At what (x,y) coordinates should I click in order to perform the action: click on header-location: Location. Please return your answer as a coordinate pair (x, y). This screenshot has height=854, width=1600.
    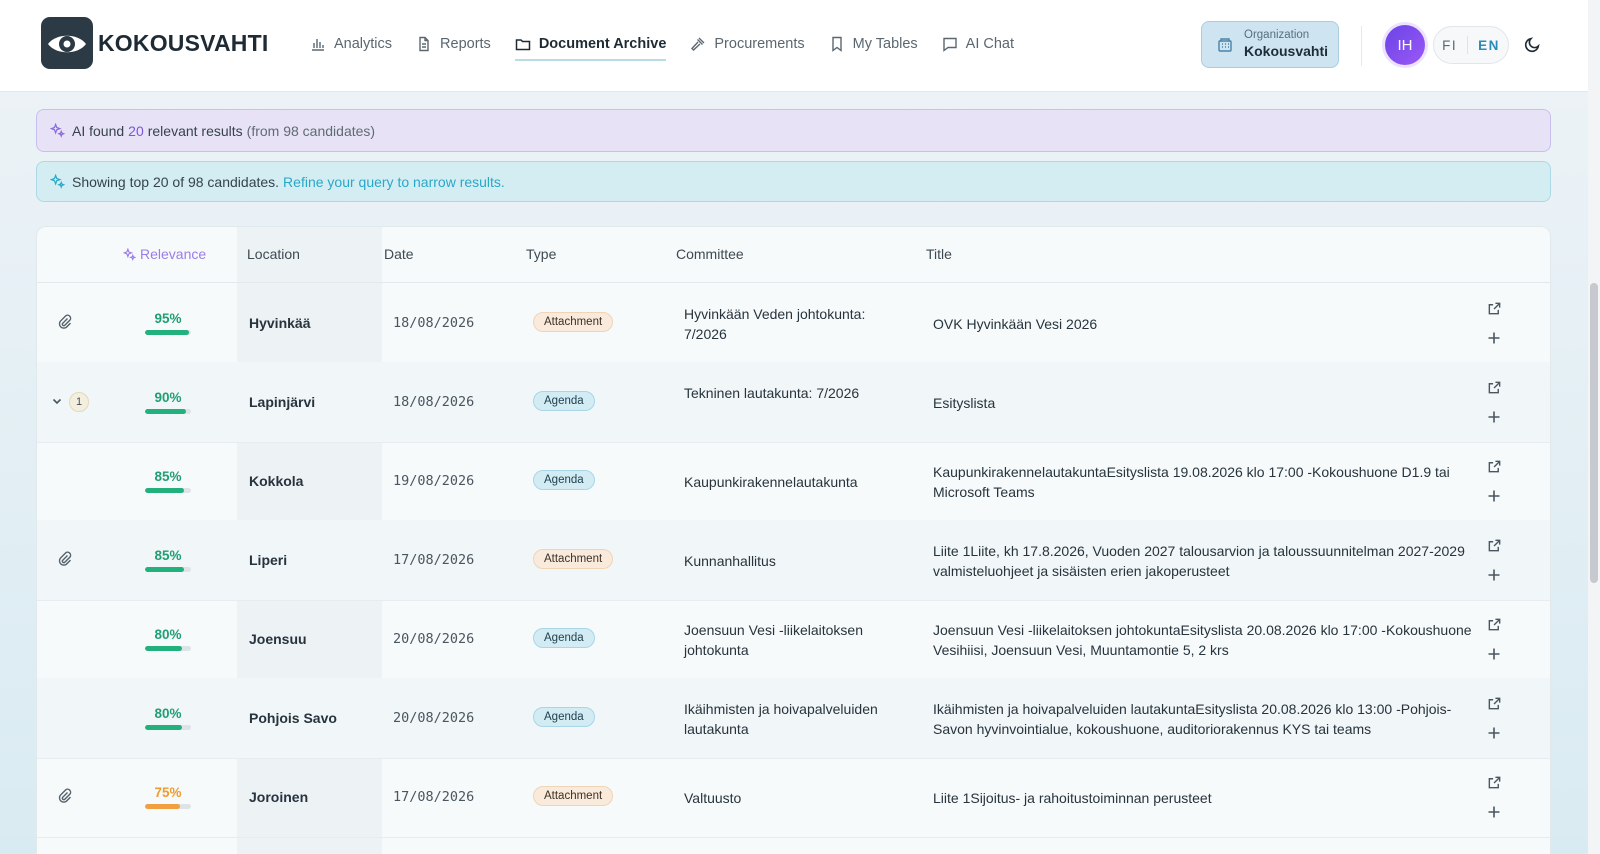
    Looking at the image, I should click on (273, 254).